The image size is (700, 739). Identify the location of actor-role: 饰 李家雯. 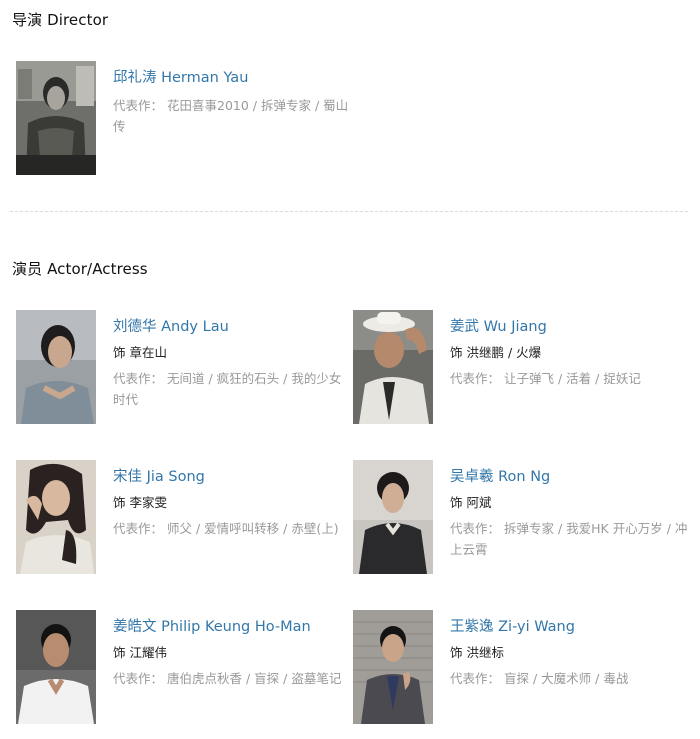
(140, 502).